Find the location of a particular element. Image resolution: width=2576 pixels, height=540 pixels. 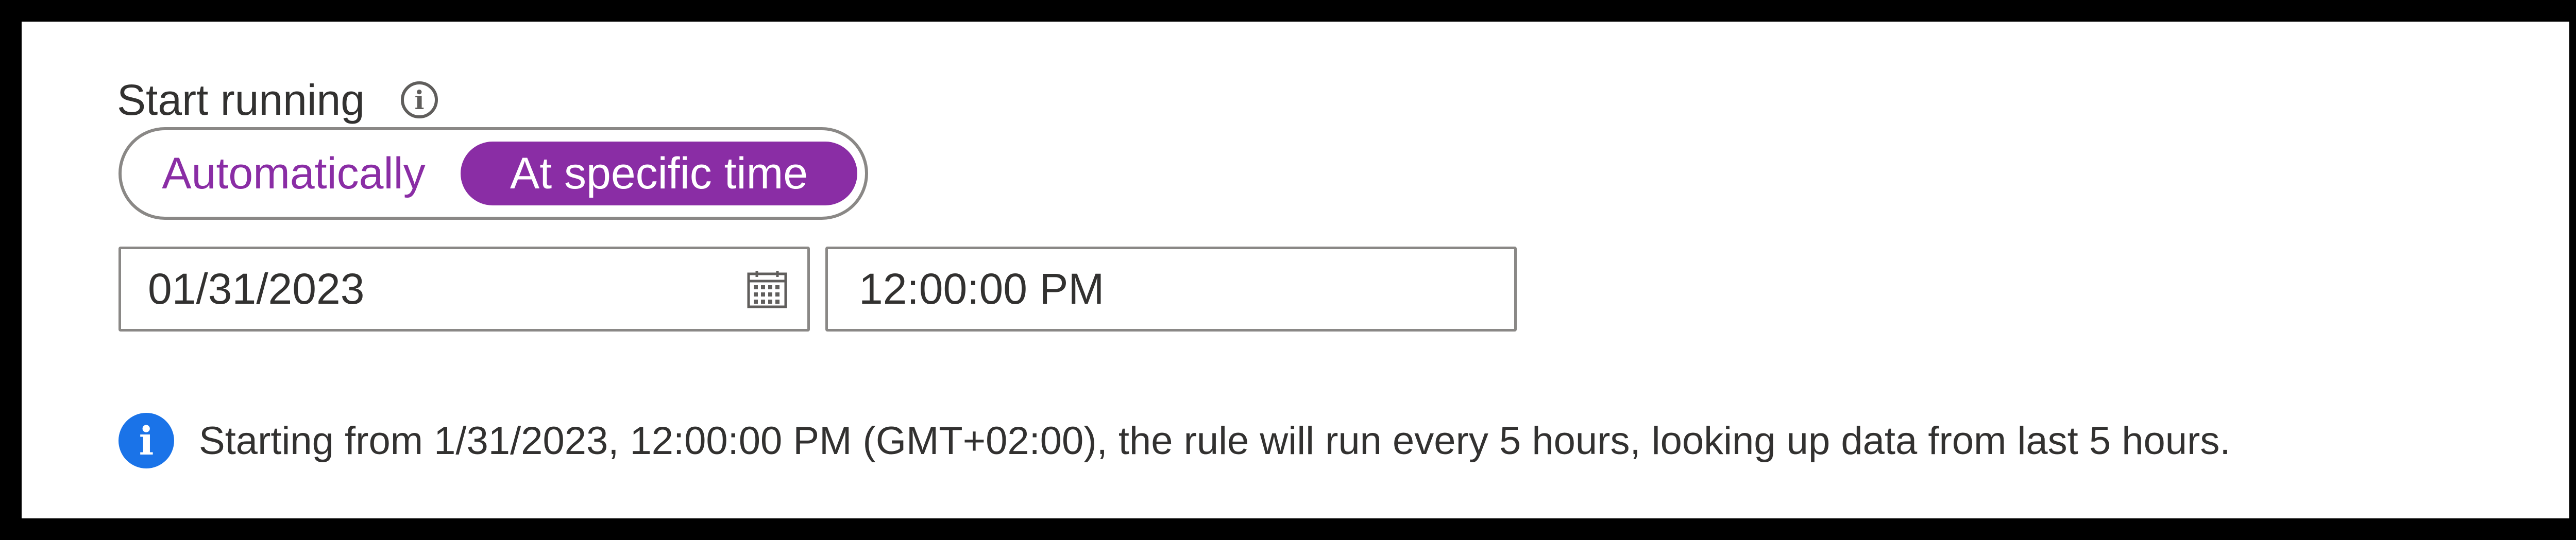

toggle-option-automatically: Automatically is located at coordinates (294, 173).